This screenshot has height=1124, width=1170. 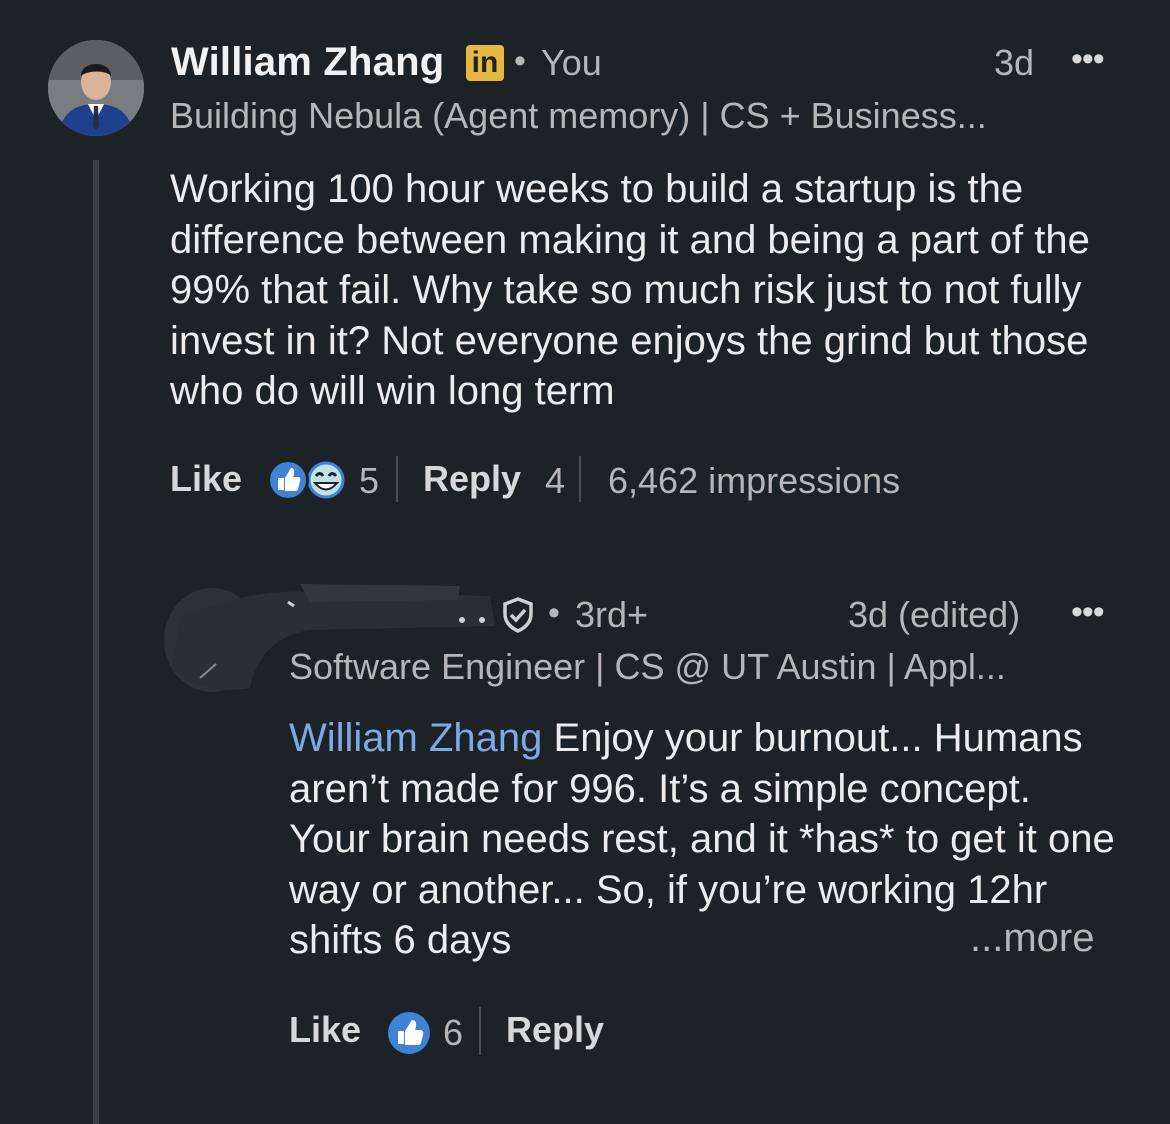 What do you see at coordinates (485, 63) in the screenshot?
I see `linkedin-badge-icon: in` at bounding box center [485, 63].